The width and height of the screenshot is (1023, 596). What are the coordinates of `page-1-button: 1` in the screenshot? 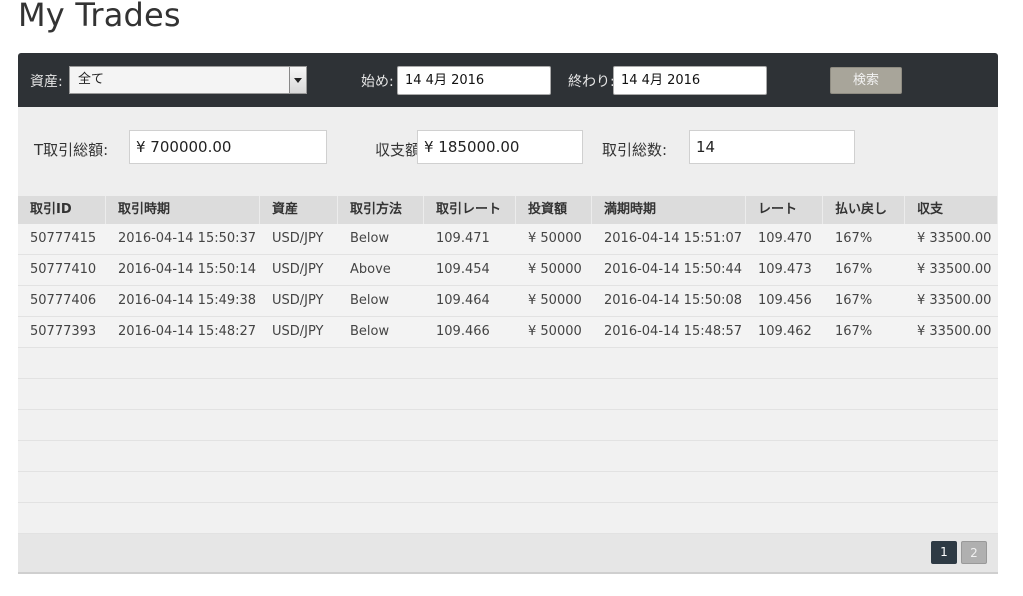 It's located at (944, 552).